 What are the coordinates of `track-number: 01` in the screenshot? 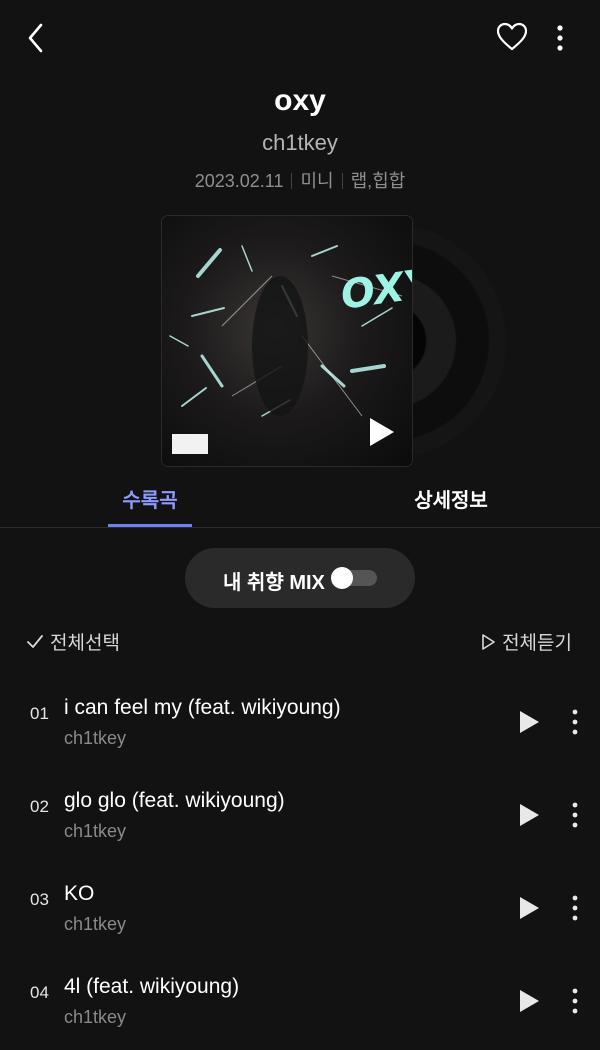 It's located at (39, 713).